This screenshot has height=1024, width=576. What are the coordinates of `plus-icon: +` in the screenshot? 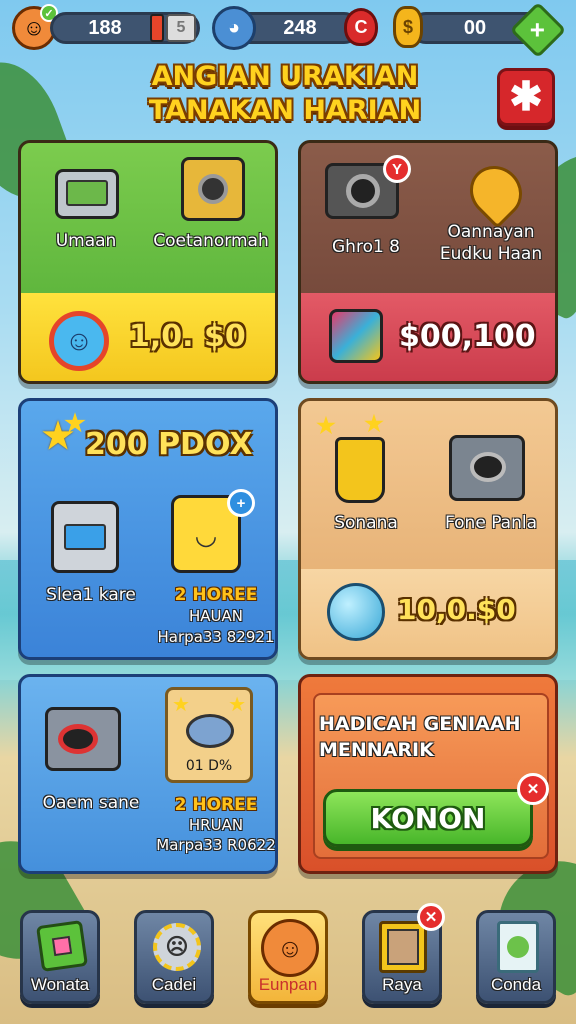 It's located at (538, 29).